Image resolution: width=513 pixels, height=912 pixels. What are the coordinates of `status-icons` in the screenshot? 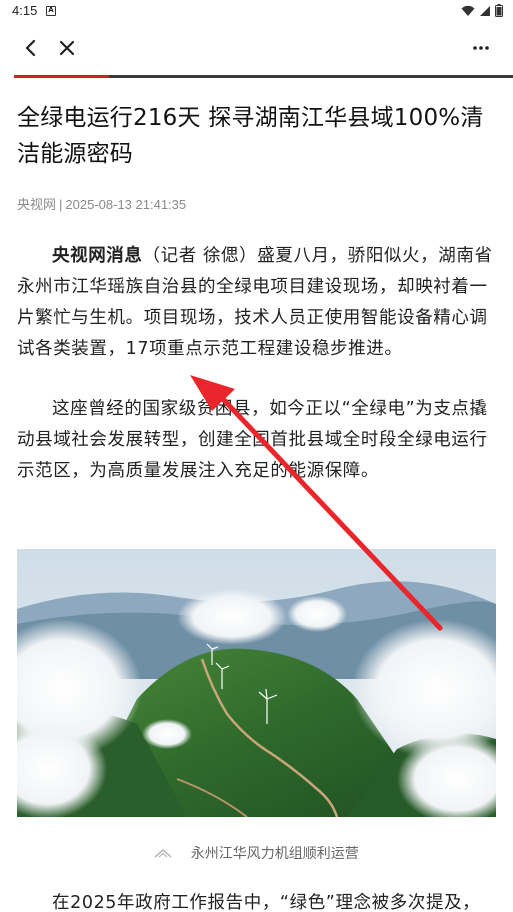 It's located at (482, 10).